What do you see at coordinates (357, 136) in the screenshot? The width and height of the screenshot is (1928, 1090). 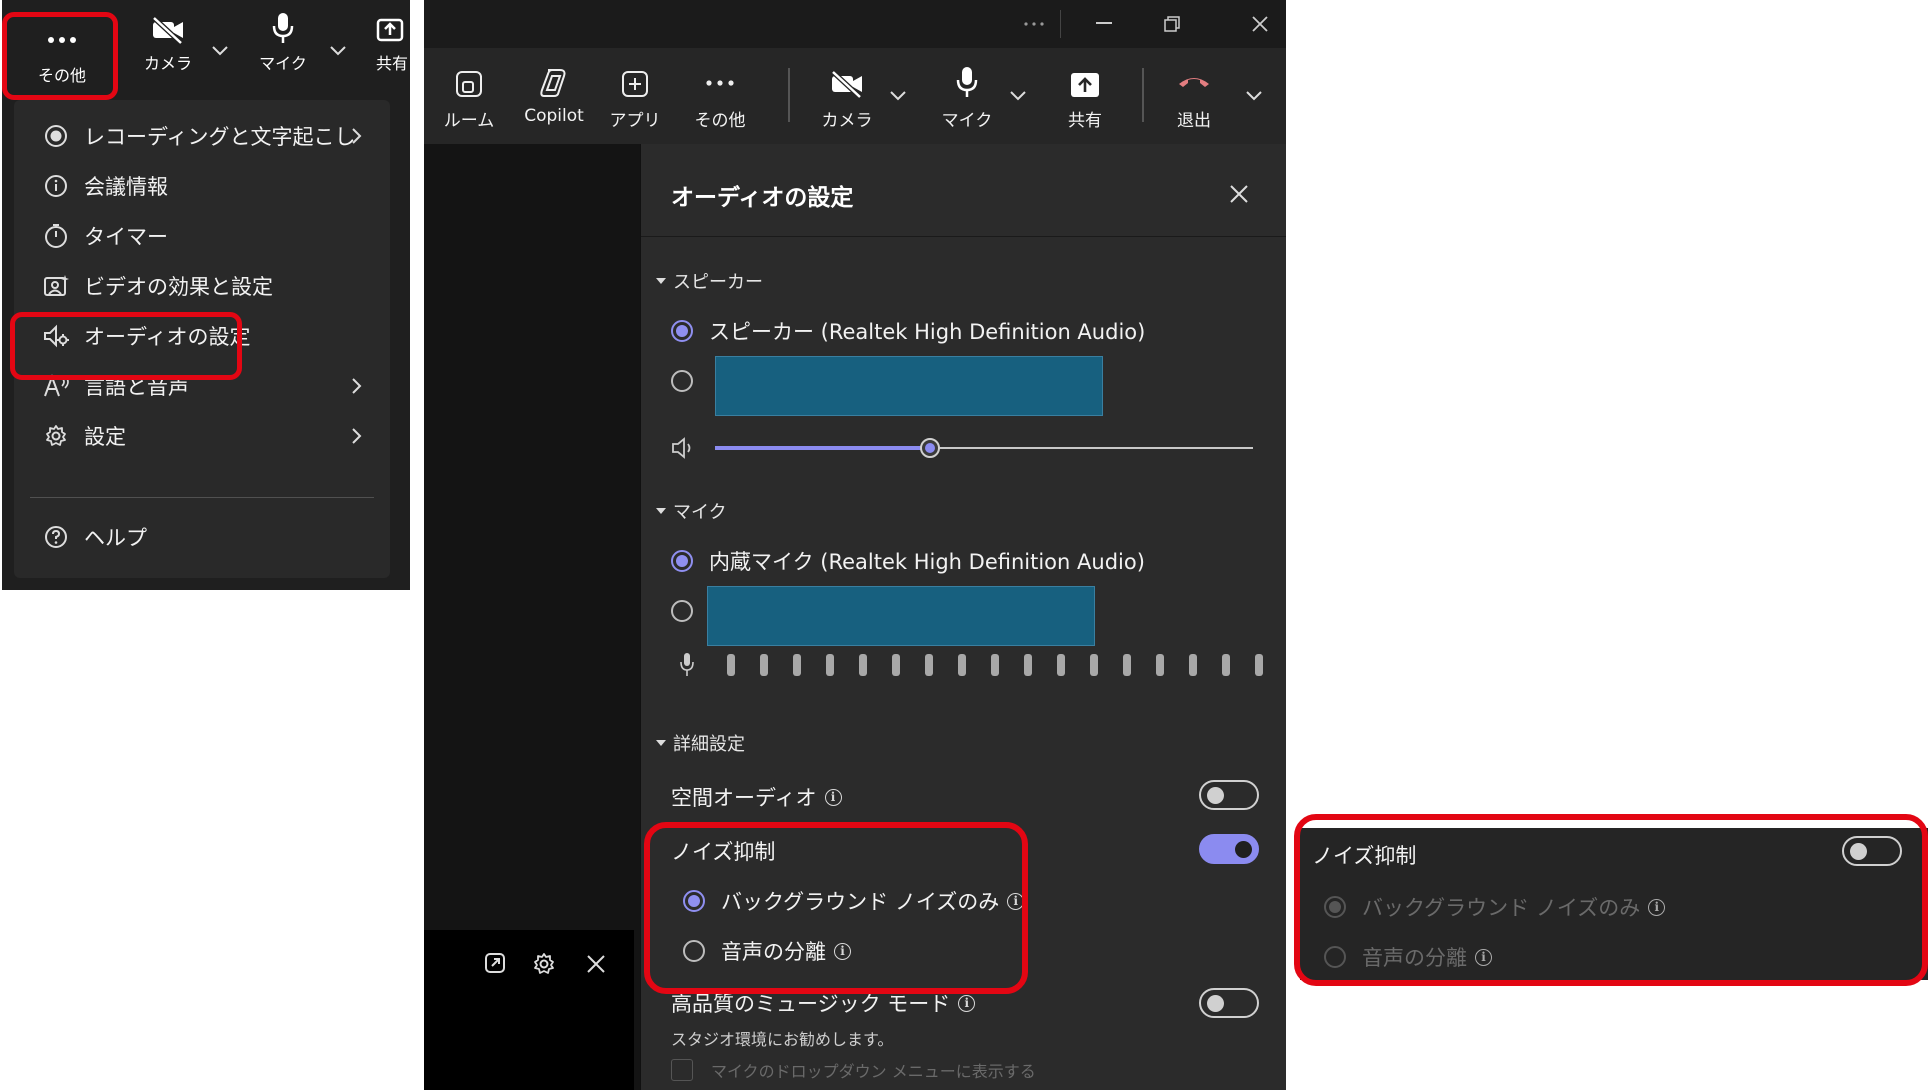 I see `chevron-right-icon` at bounding box center [357, 136].